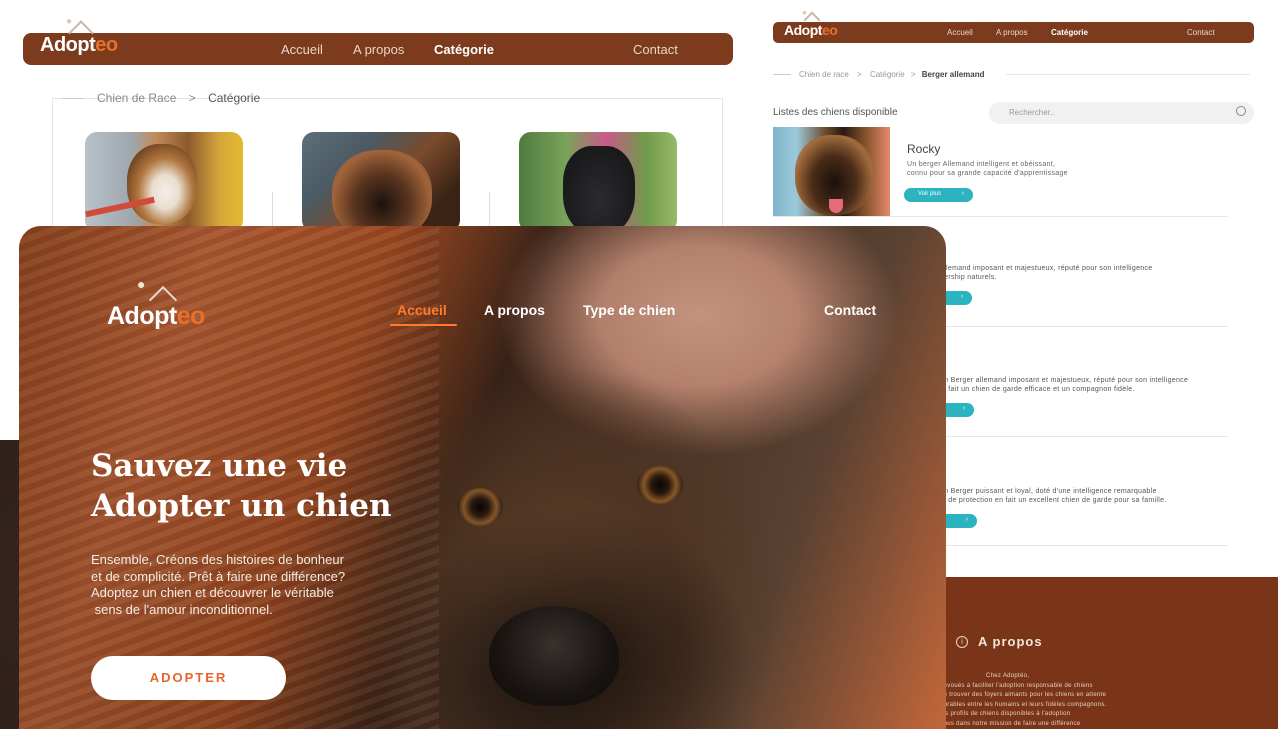  I want to click on search-input: Rechercher.., so click(1121, 113).